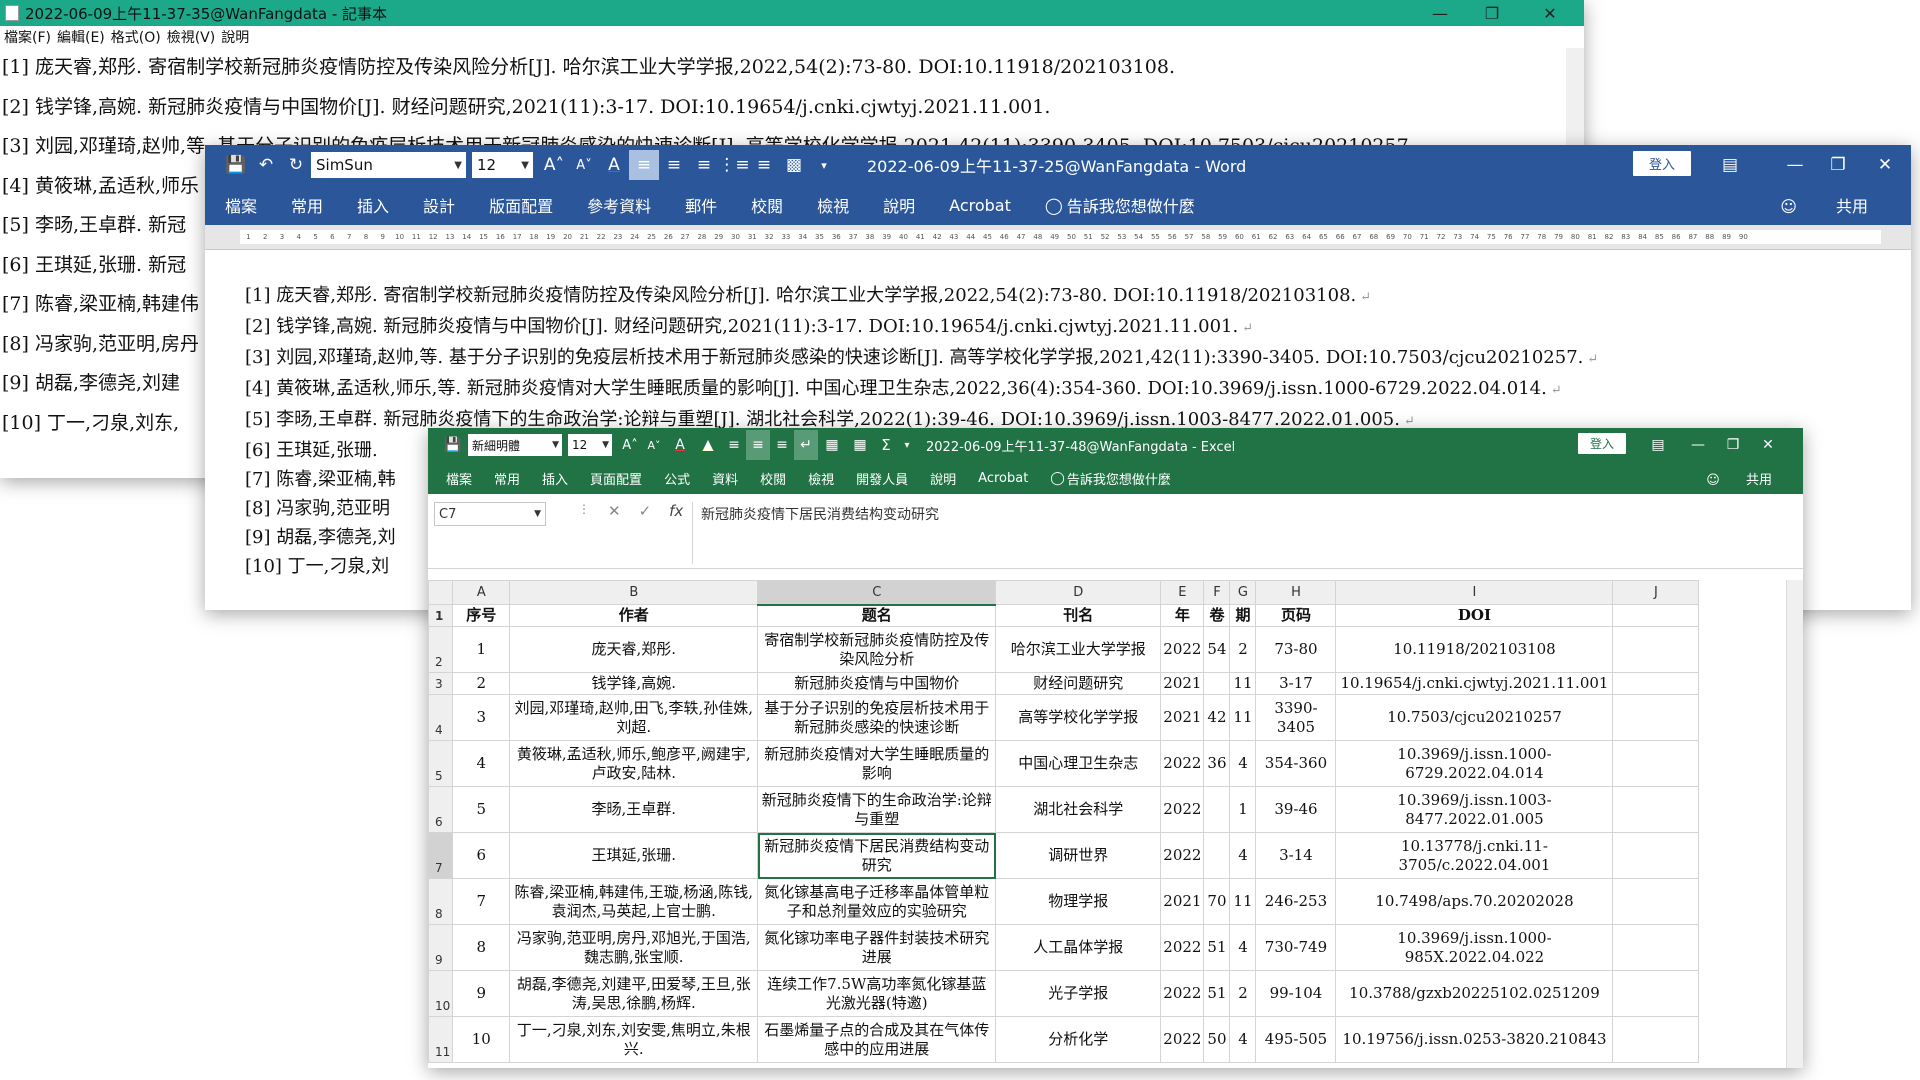 This screenshot has height=1080, width=1920. I want to click on table-cell: 新冠肺炎疫情下居民消费结构变动研究, so click(877, 855).